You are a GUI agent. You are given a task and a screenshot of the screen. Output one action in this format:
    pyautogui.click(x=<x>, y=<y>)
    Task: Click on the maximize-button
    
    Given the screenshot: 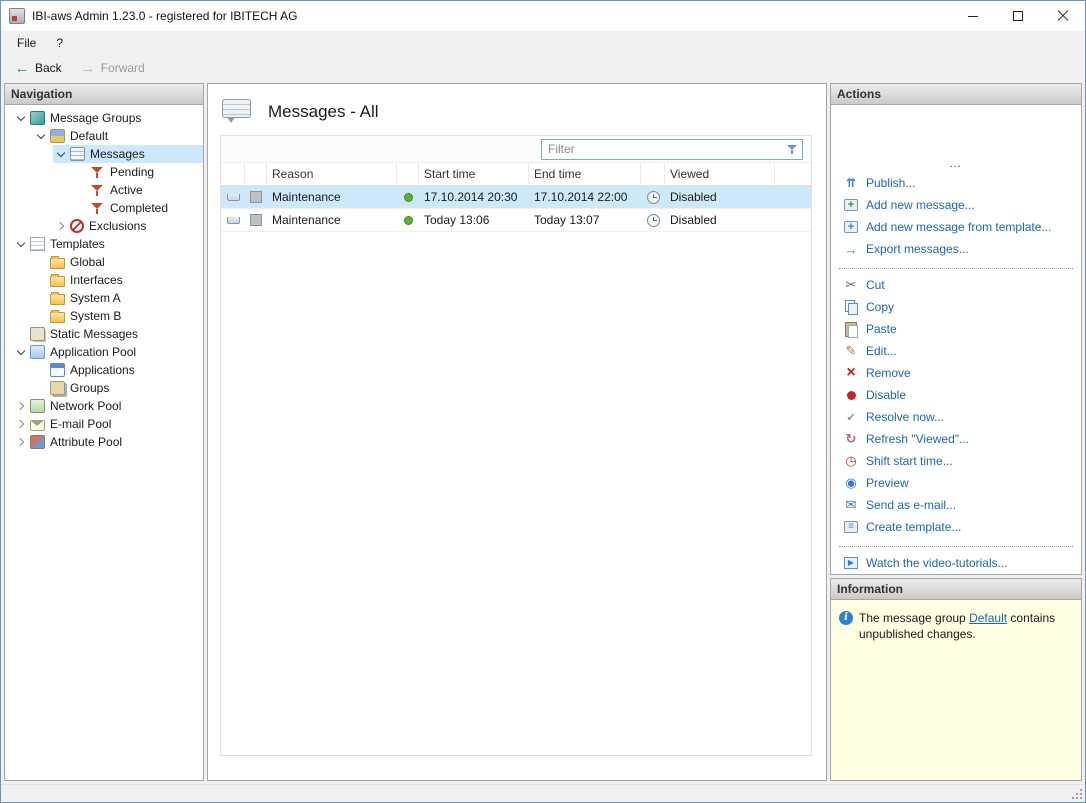 What is the action you would take?
    pyautogui.click(x=1017, y=16)
    